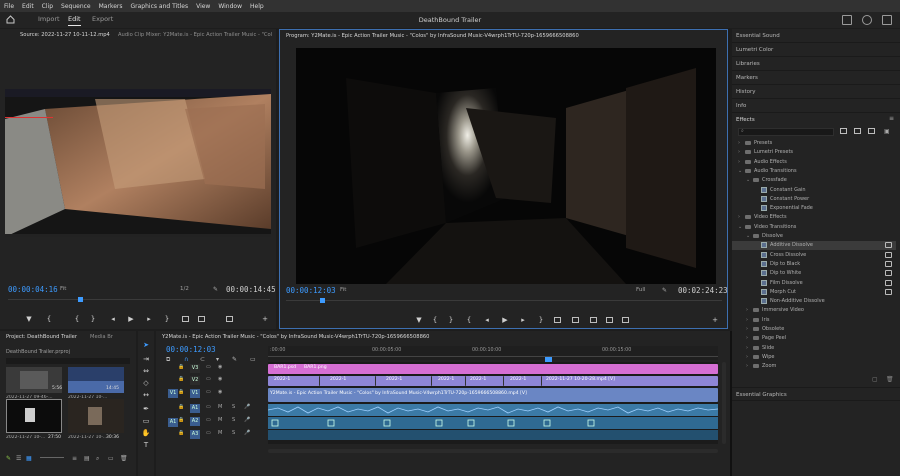 The height and width of the screenshot is (476, 900). What do you see at coordinates (233, 433) in the screenshot?
I see `a3-solo-icon: S` at bounding box center [233, 433].